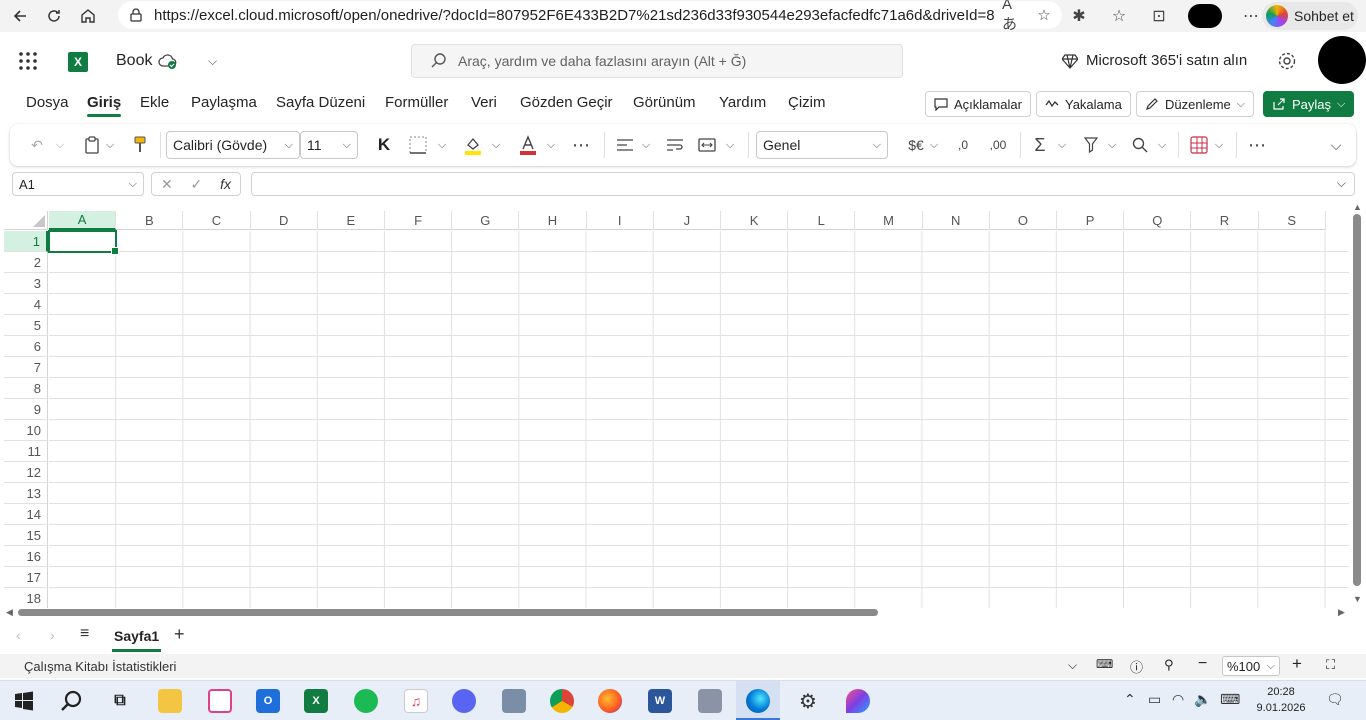 This screenshot has width=1366, height=720. What do you see at coordinates (416, 701) in the screenshot?
I see `itunes-icon: ♫` at bounding box center [416, 701].